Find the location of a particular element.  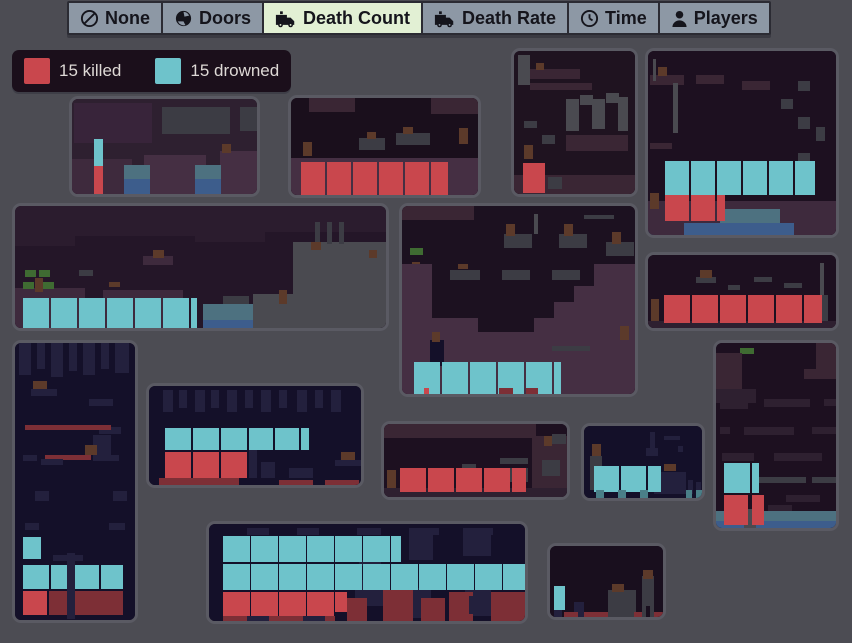

map-panel-water-cave is located at coordinates (776, 435).